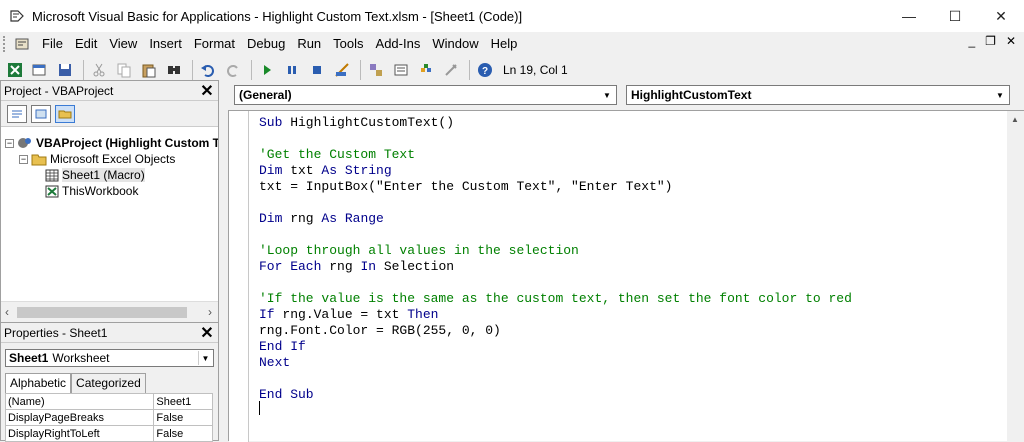  What do you see at coordinates (97, 159) in the screenshot?
I see `tree-node-excel-objects: − Microsoft Excel Objects` at bounding box center [97, 159].